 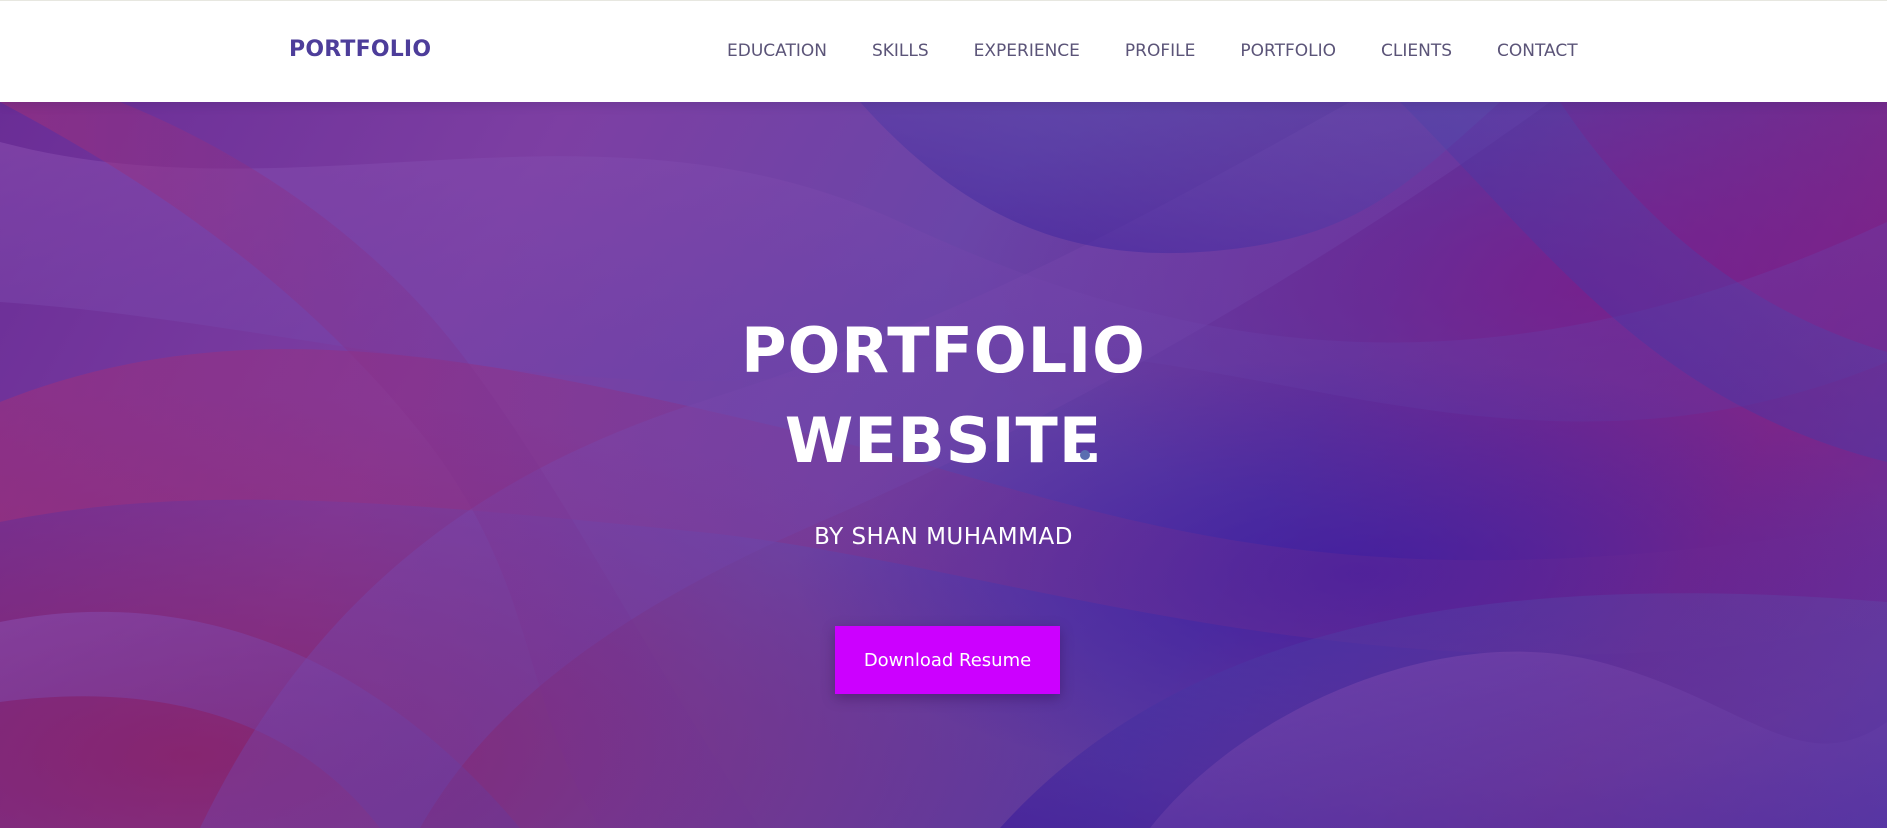 I want to click on hero-title-line2: WEBSITE, so click(x=943, y=440).